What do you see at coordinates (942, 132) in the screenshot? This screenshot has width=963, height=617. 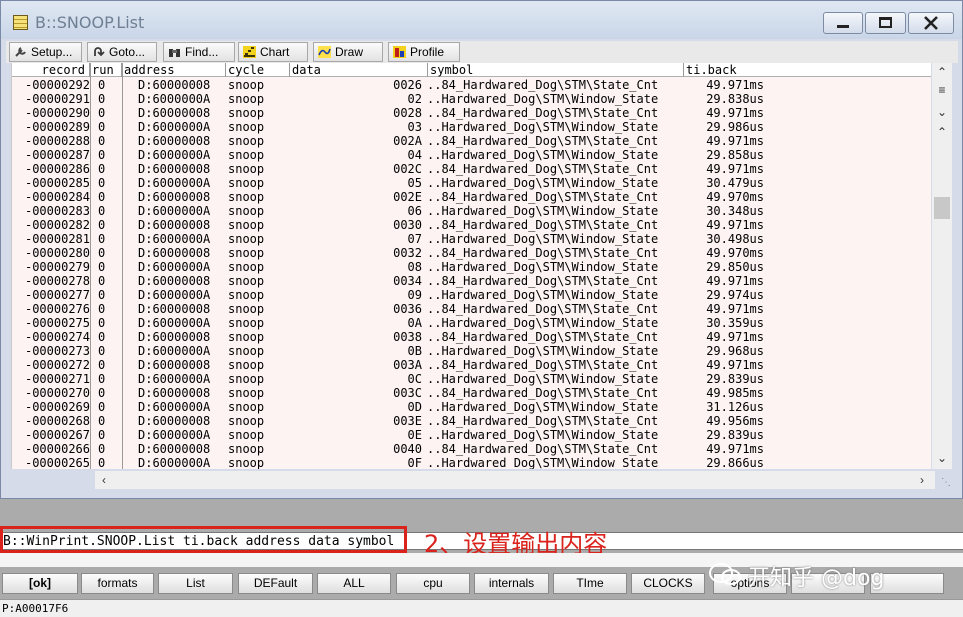 I see `scroll-up-page-icon: ⌃` at bounding box center [942, 132].